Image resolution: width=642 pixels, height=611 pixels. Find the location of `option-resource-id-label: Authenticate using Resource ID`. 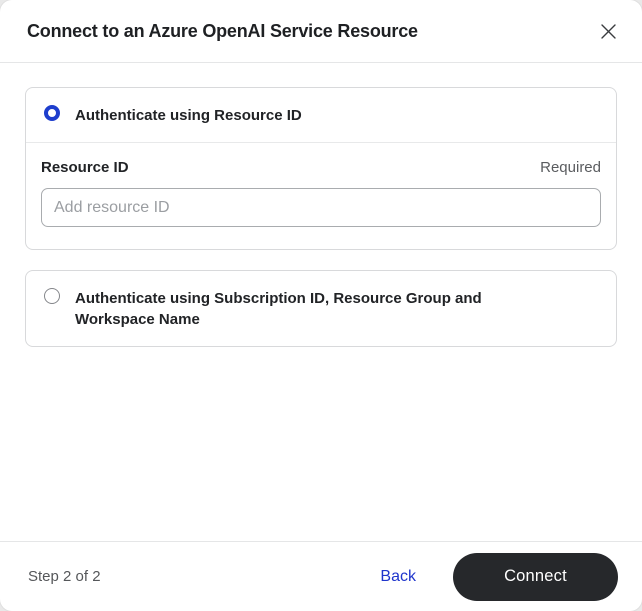

option-resource-id-label: Authenticate using Resource ID is located at coordinates (188, 115).